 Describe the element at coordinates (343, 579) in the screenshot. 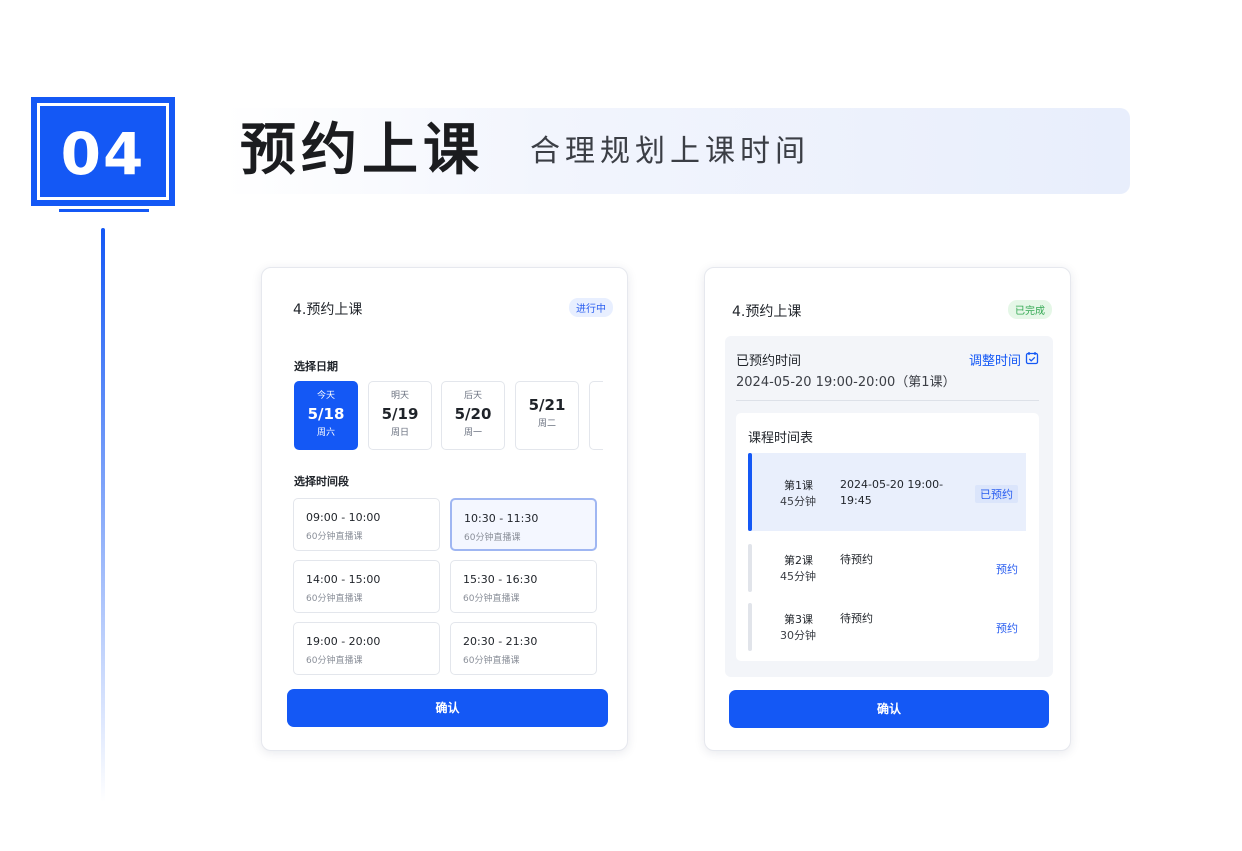

I see `time-slot-range: 14:00 - 15:00` at that location.